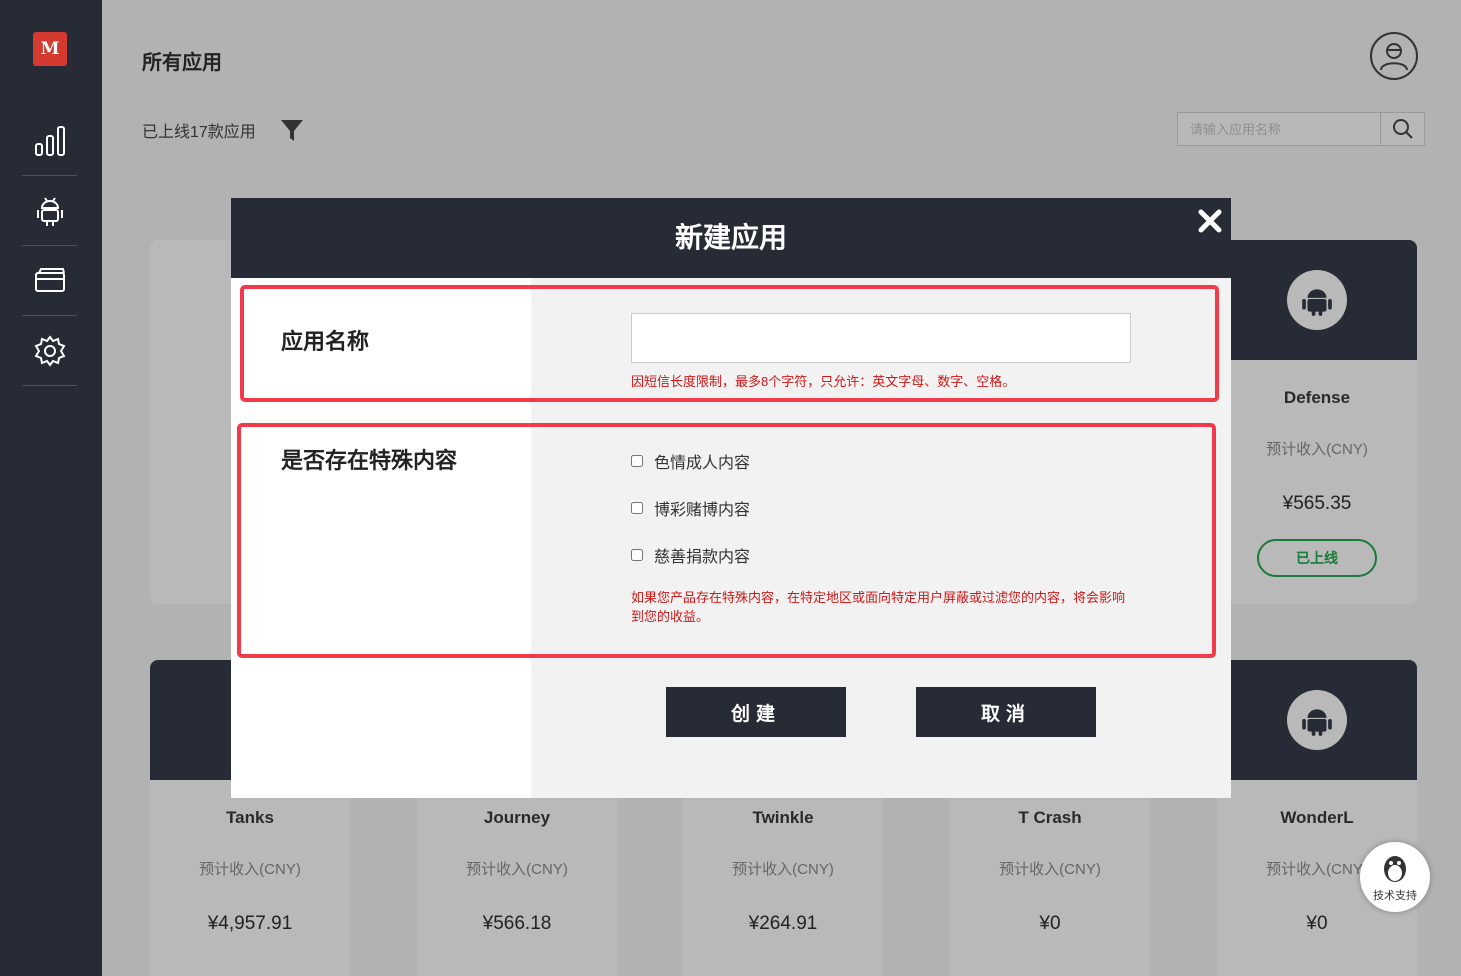 The height and width of the screenshot is (976, 1461). I want to click on app-name: WonderL, so click(1317, 817).